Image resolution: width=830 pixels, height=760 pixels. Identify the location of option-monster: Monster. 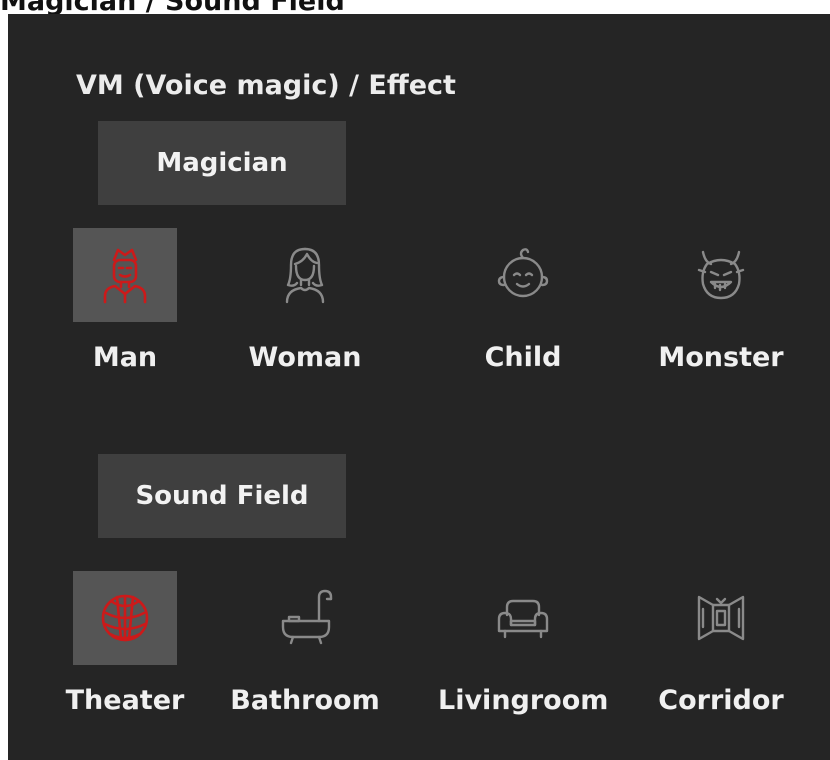
(721, 318).